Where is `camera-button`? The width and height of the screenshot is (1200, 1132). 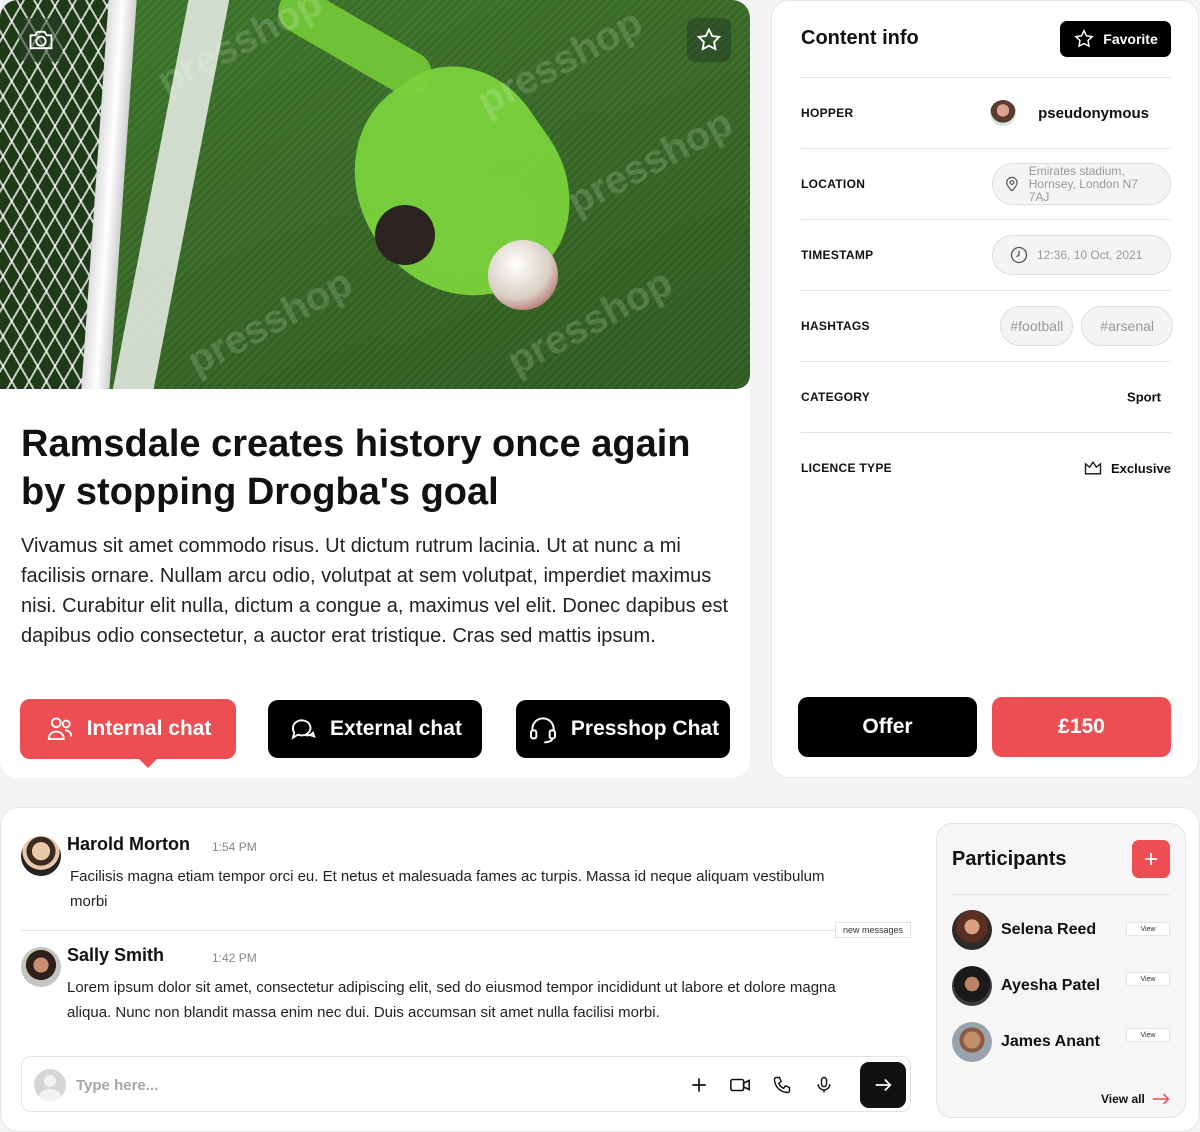 camera-button is located at coordinates (41, 40).